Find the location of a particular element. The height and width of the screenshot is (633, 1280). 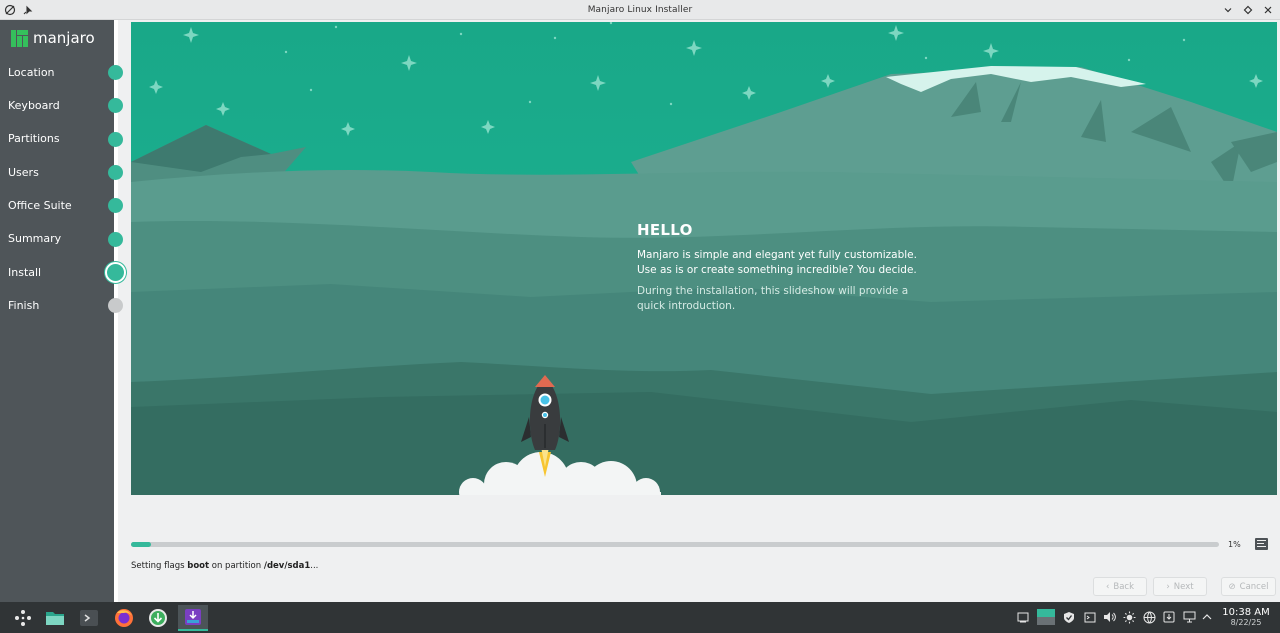

step-dot-users is located at coordinates (115, 172).